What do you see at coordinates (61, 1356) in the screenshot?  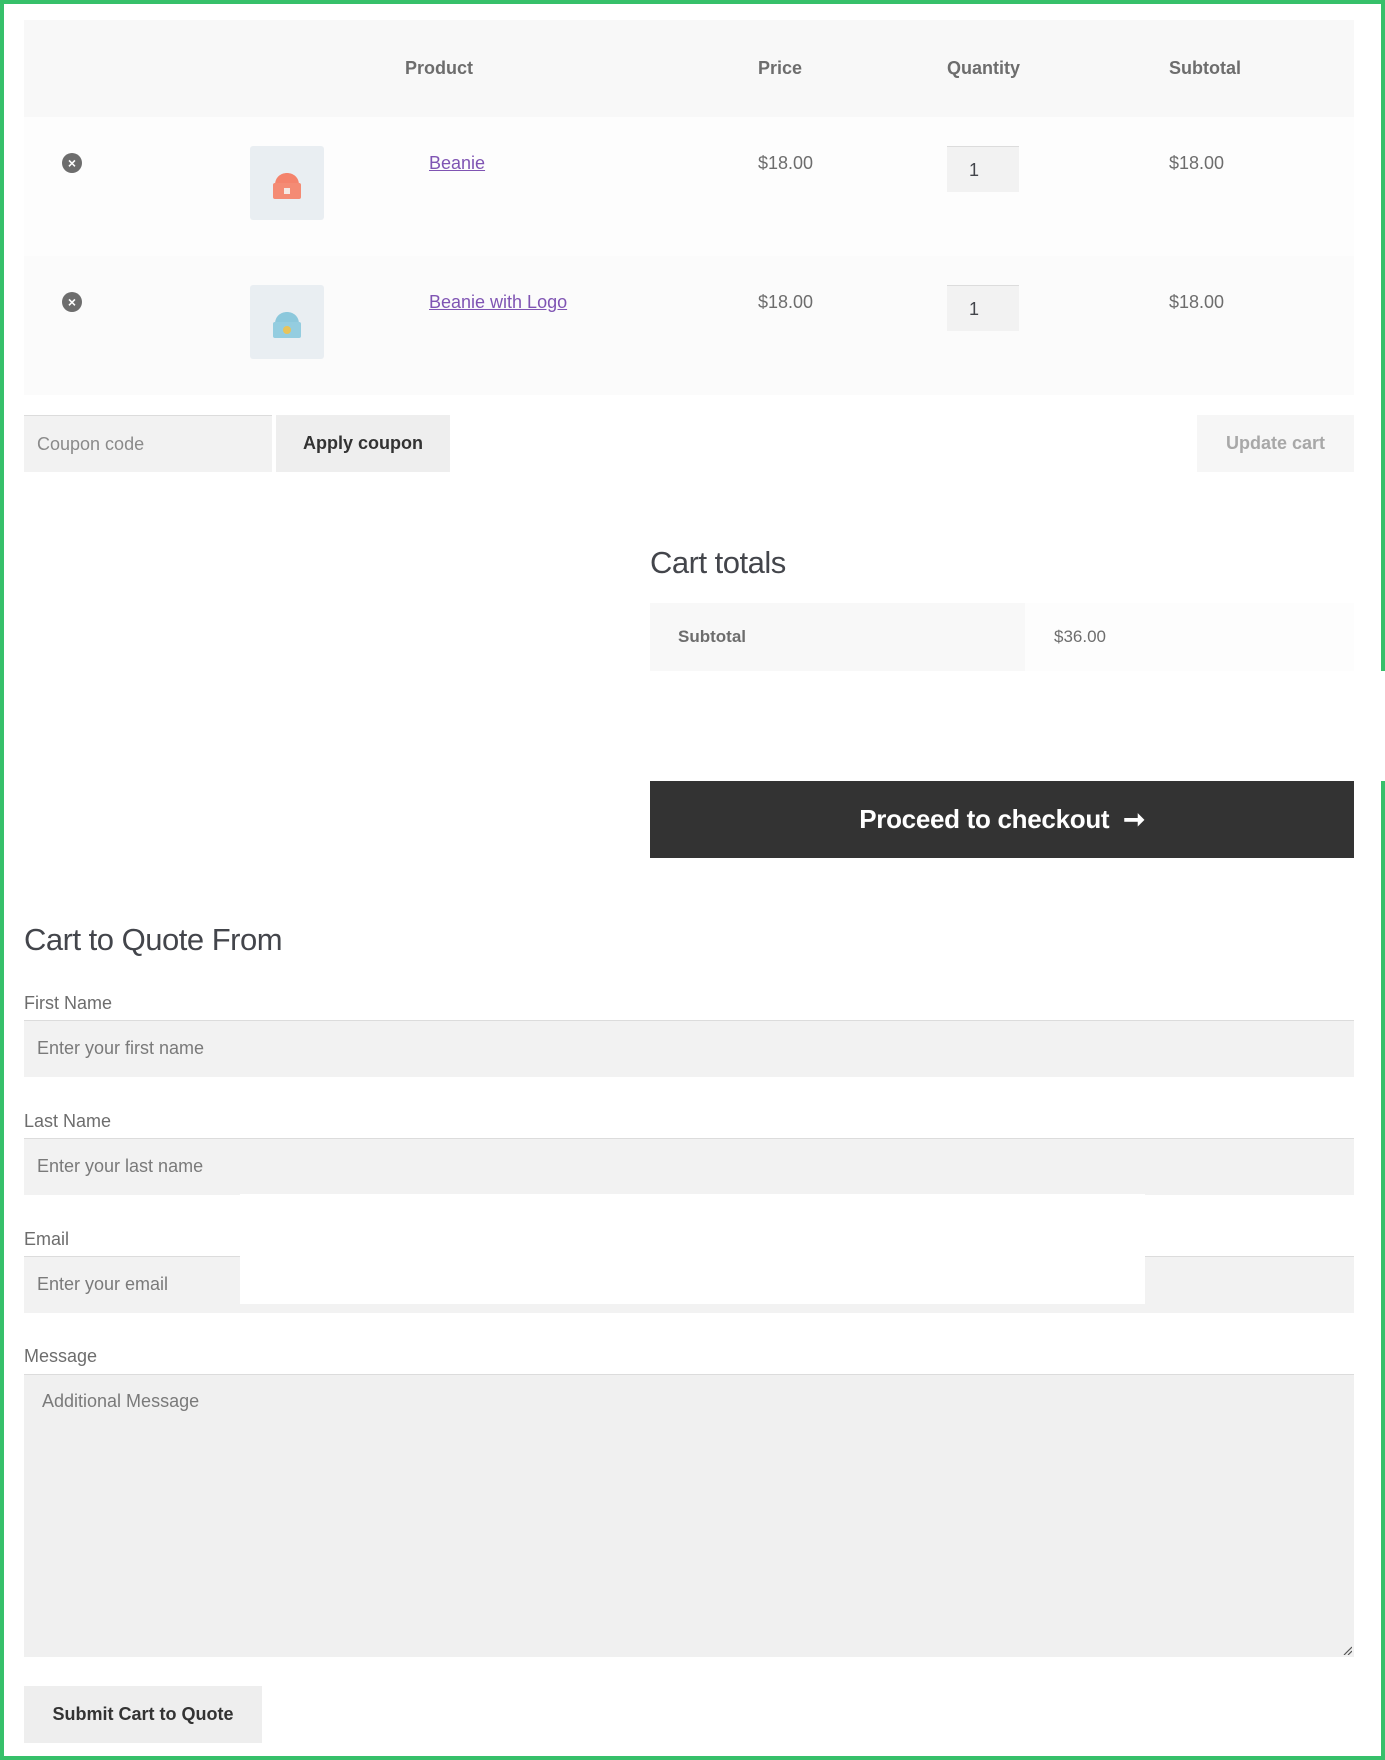 I see `message-label: Message` at bounding box center [61, 1356].